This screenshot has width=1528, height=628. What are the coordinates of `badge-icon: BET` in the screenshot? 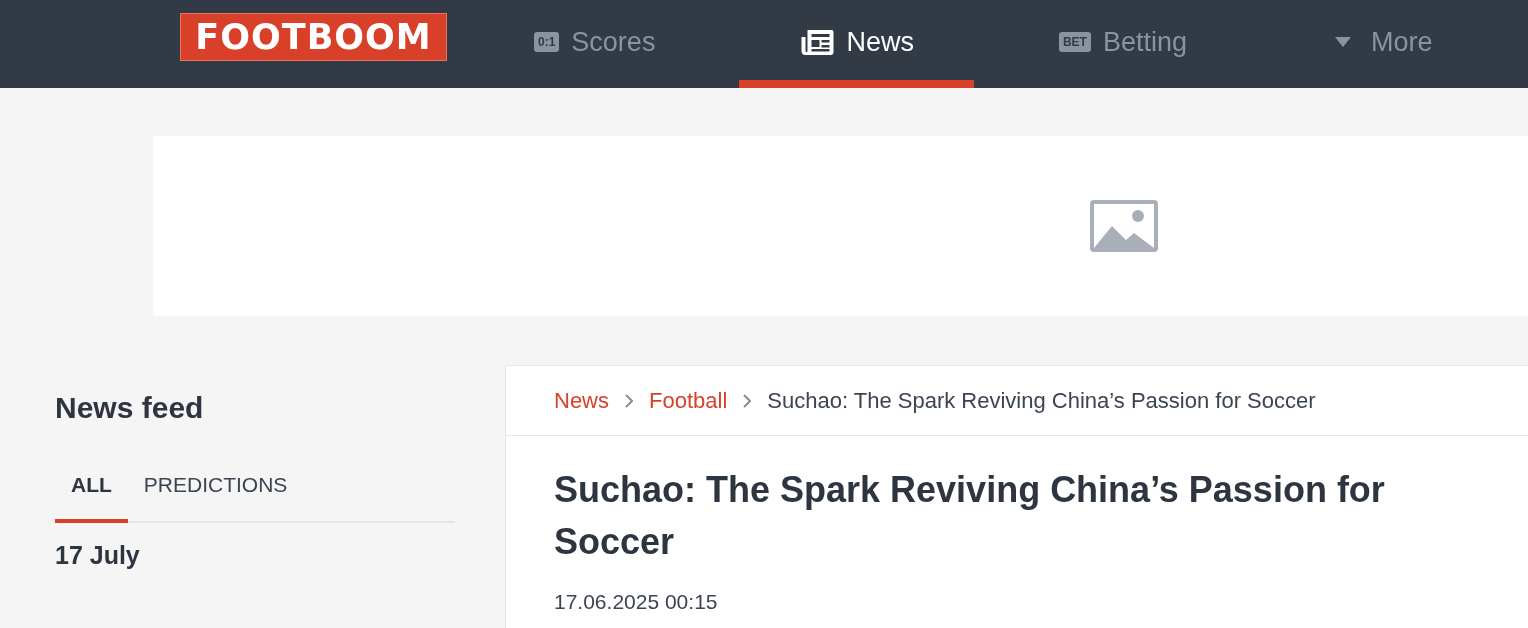 It's located at (1074, 42).